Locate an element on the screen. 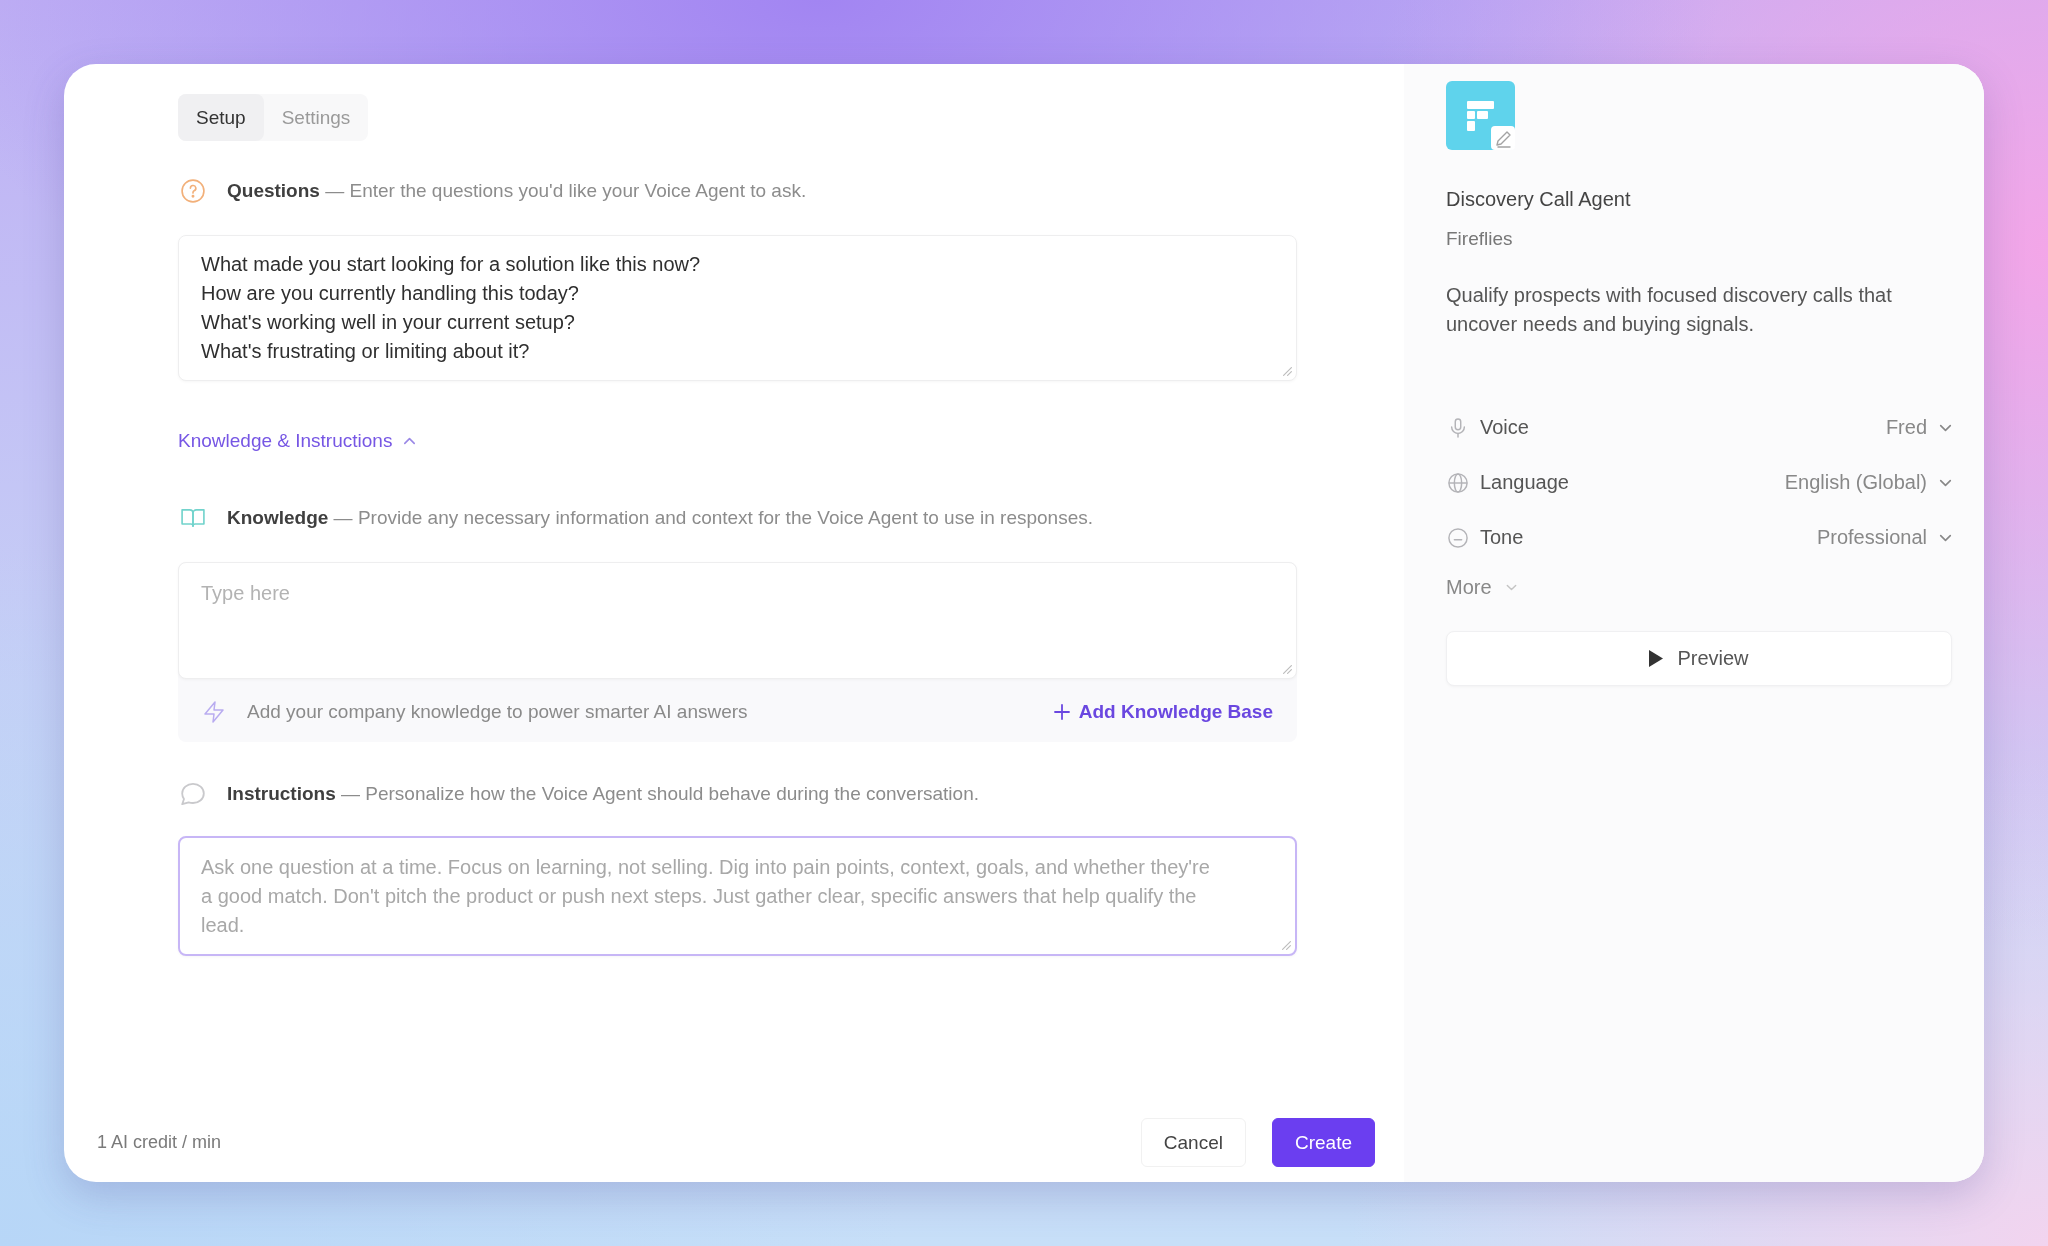 This screenshot has width=2048, height=1246. setting-label: Language is located at coordinates (1524, 482).